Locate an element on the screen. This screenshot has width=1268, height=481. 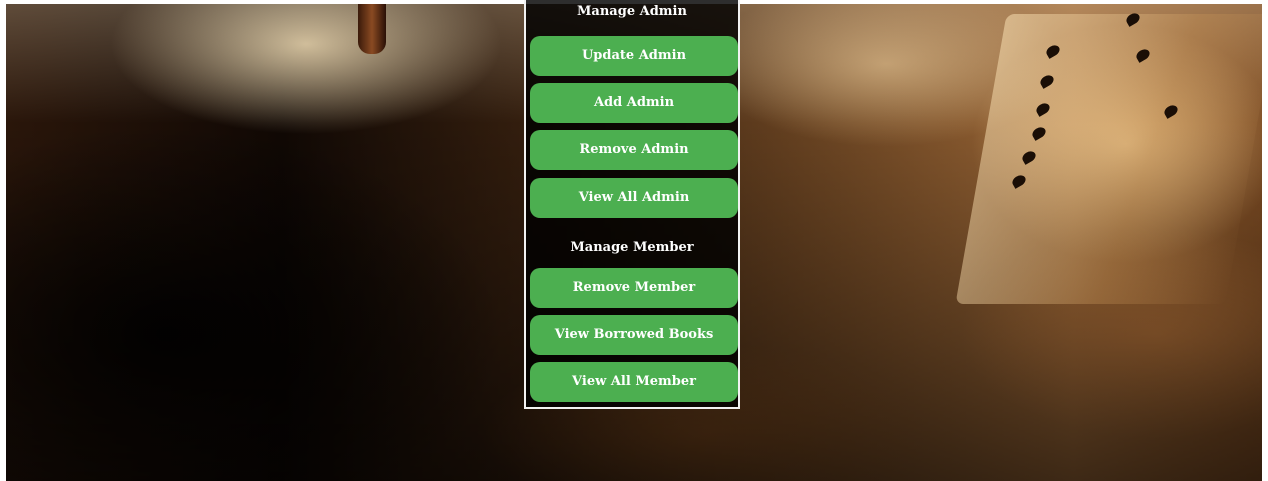
pen-decoration is located at coordinates (372, 29).